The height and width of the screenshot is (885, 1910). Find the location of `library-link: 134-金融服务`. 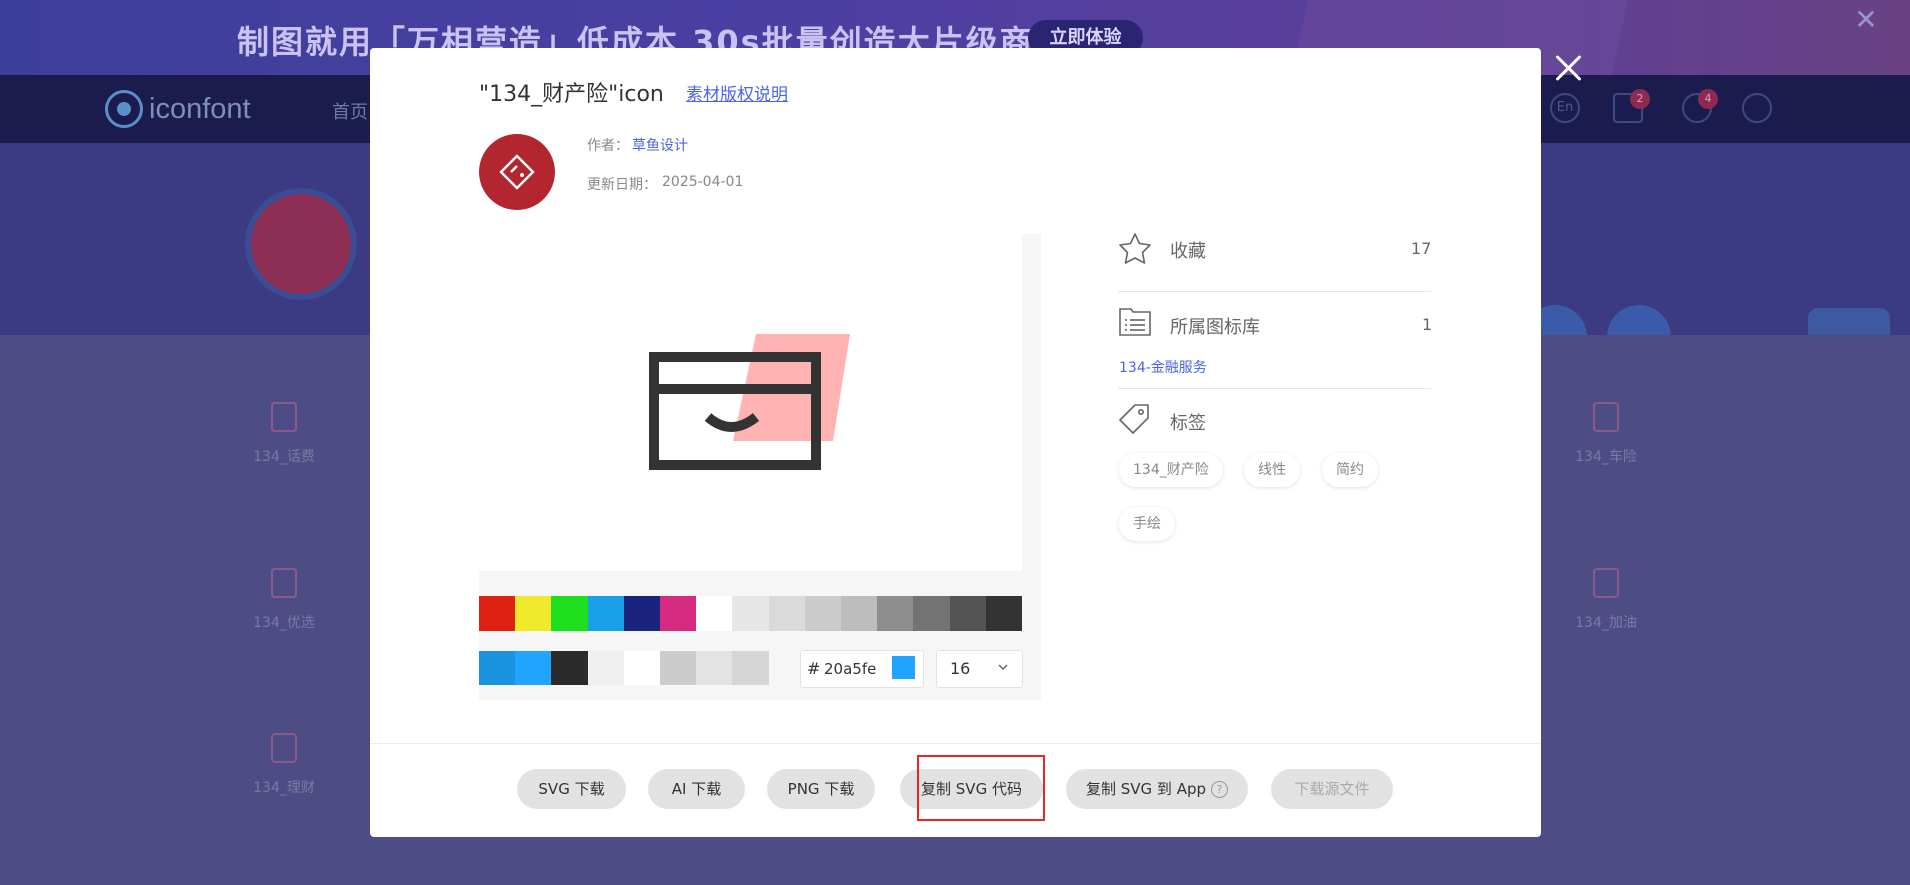

library-link: 134-金融服务 is located at coordinates (1163, 367).